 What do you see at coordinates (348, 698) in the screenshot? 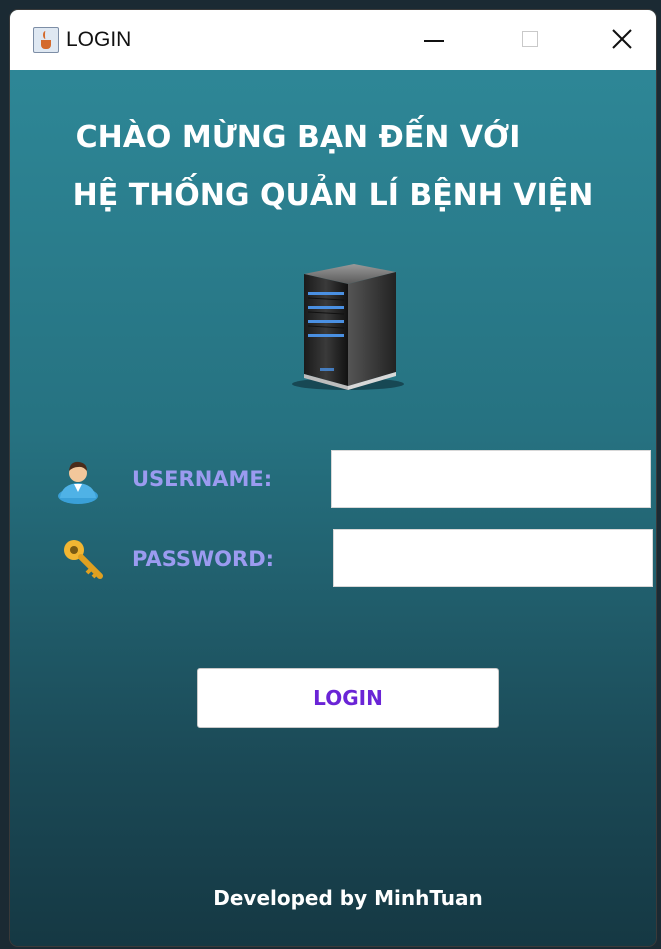
I see `login-button: LOGIN` at bounding box center [348, 698].